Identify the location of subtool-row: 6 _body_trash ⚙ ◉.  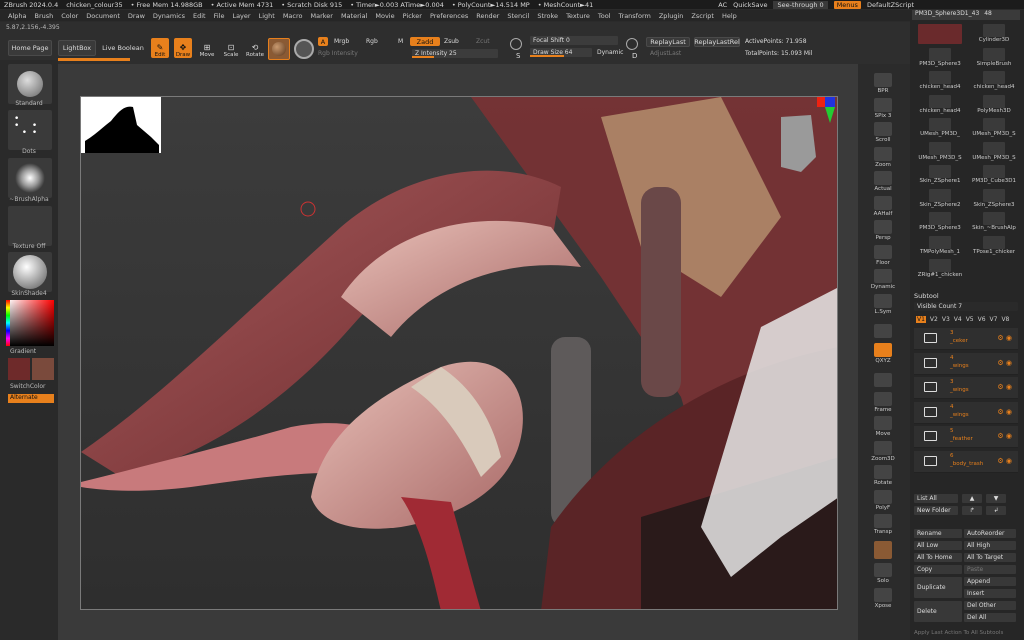
(966, 461).